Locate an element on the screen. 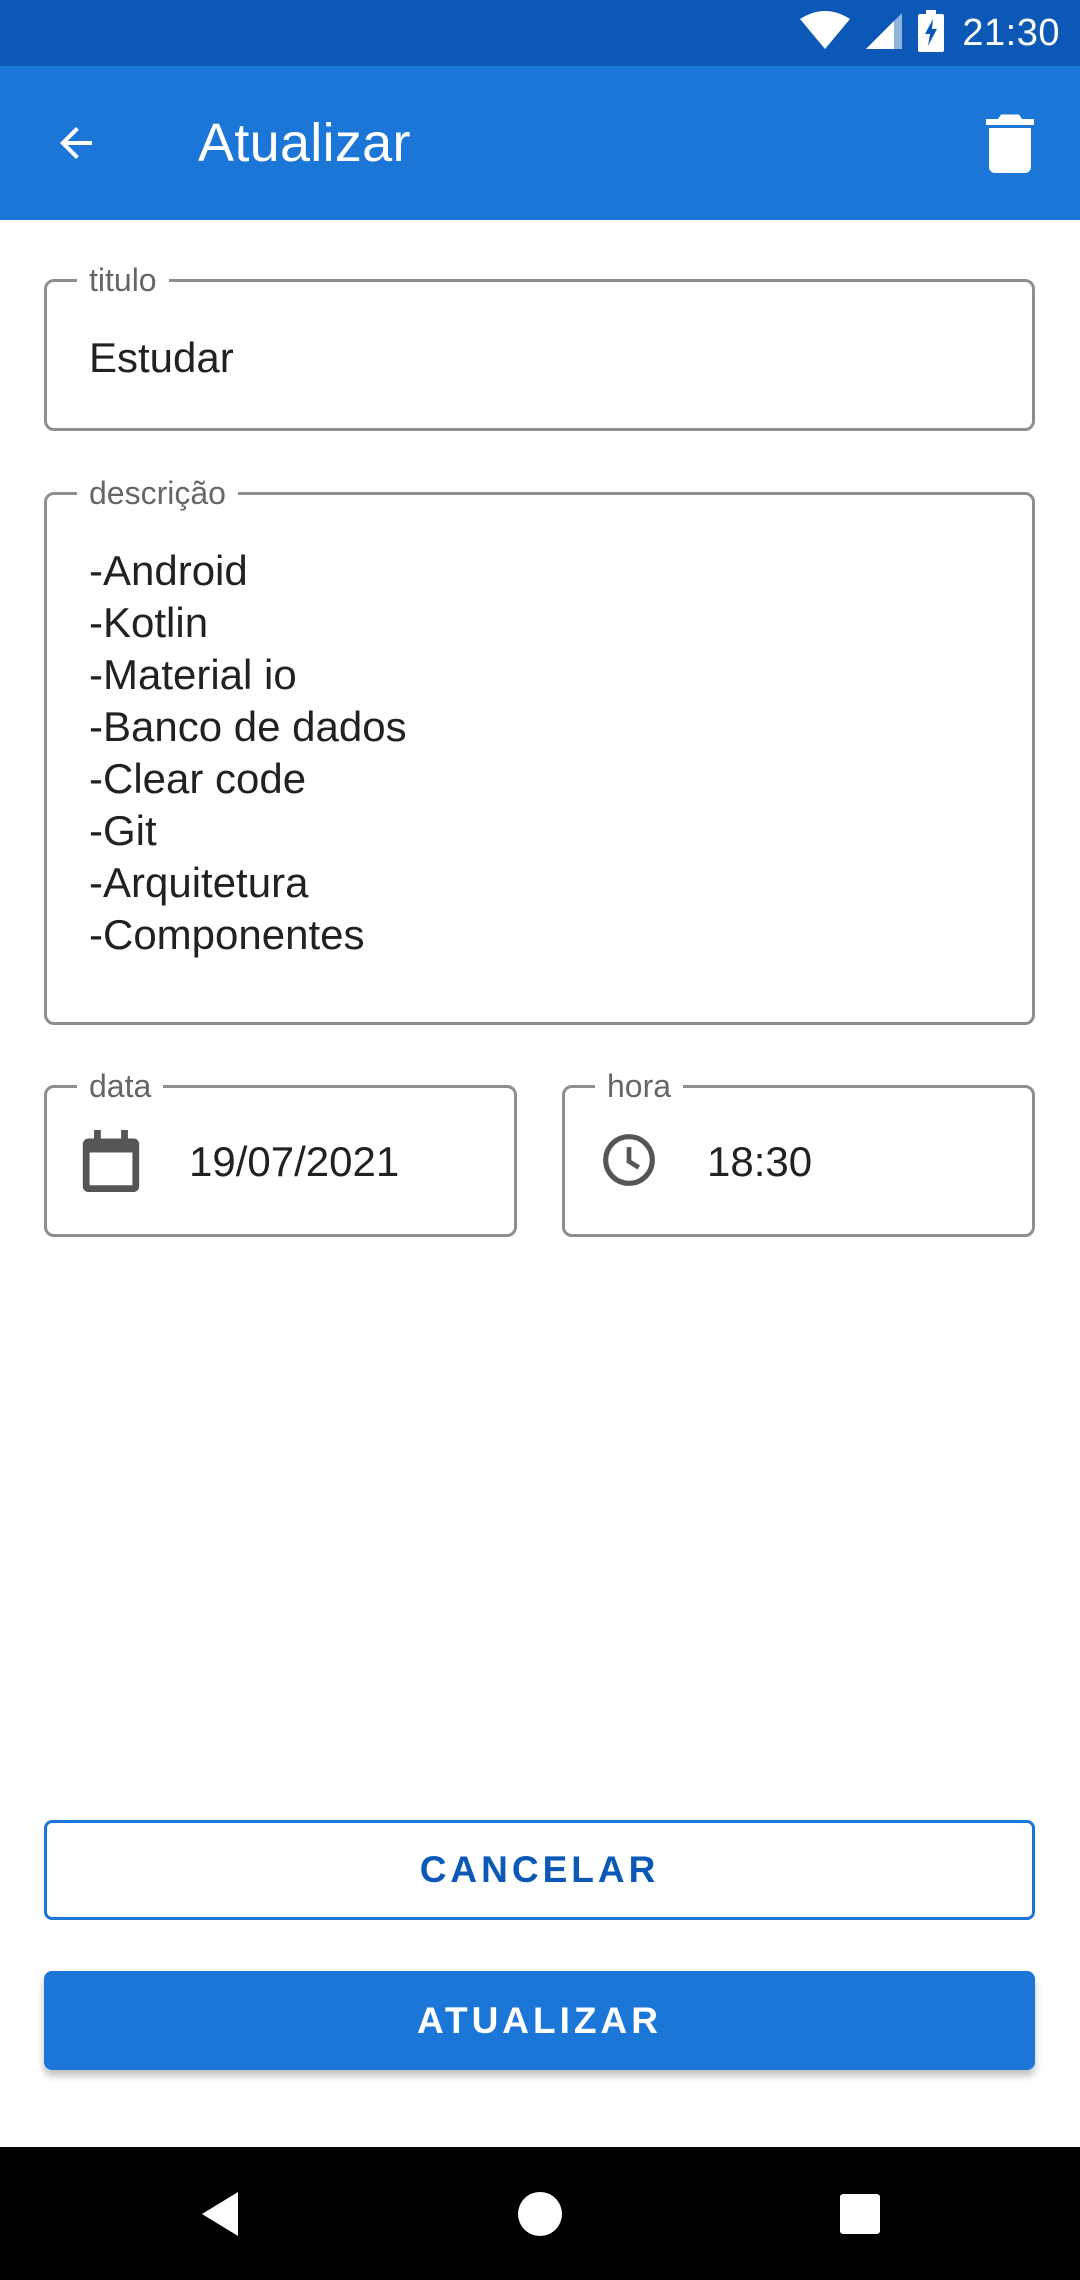 This screenshot has width=1080, height=2280. time-value: 18:30 is located at coordinates (760, 1161).